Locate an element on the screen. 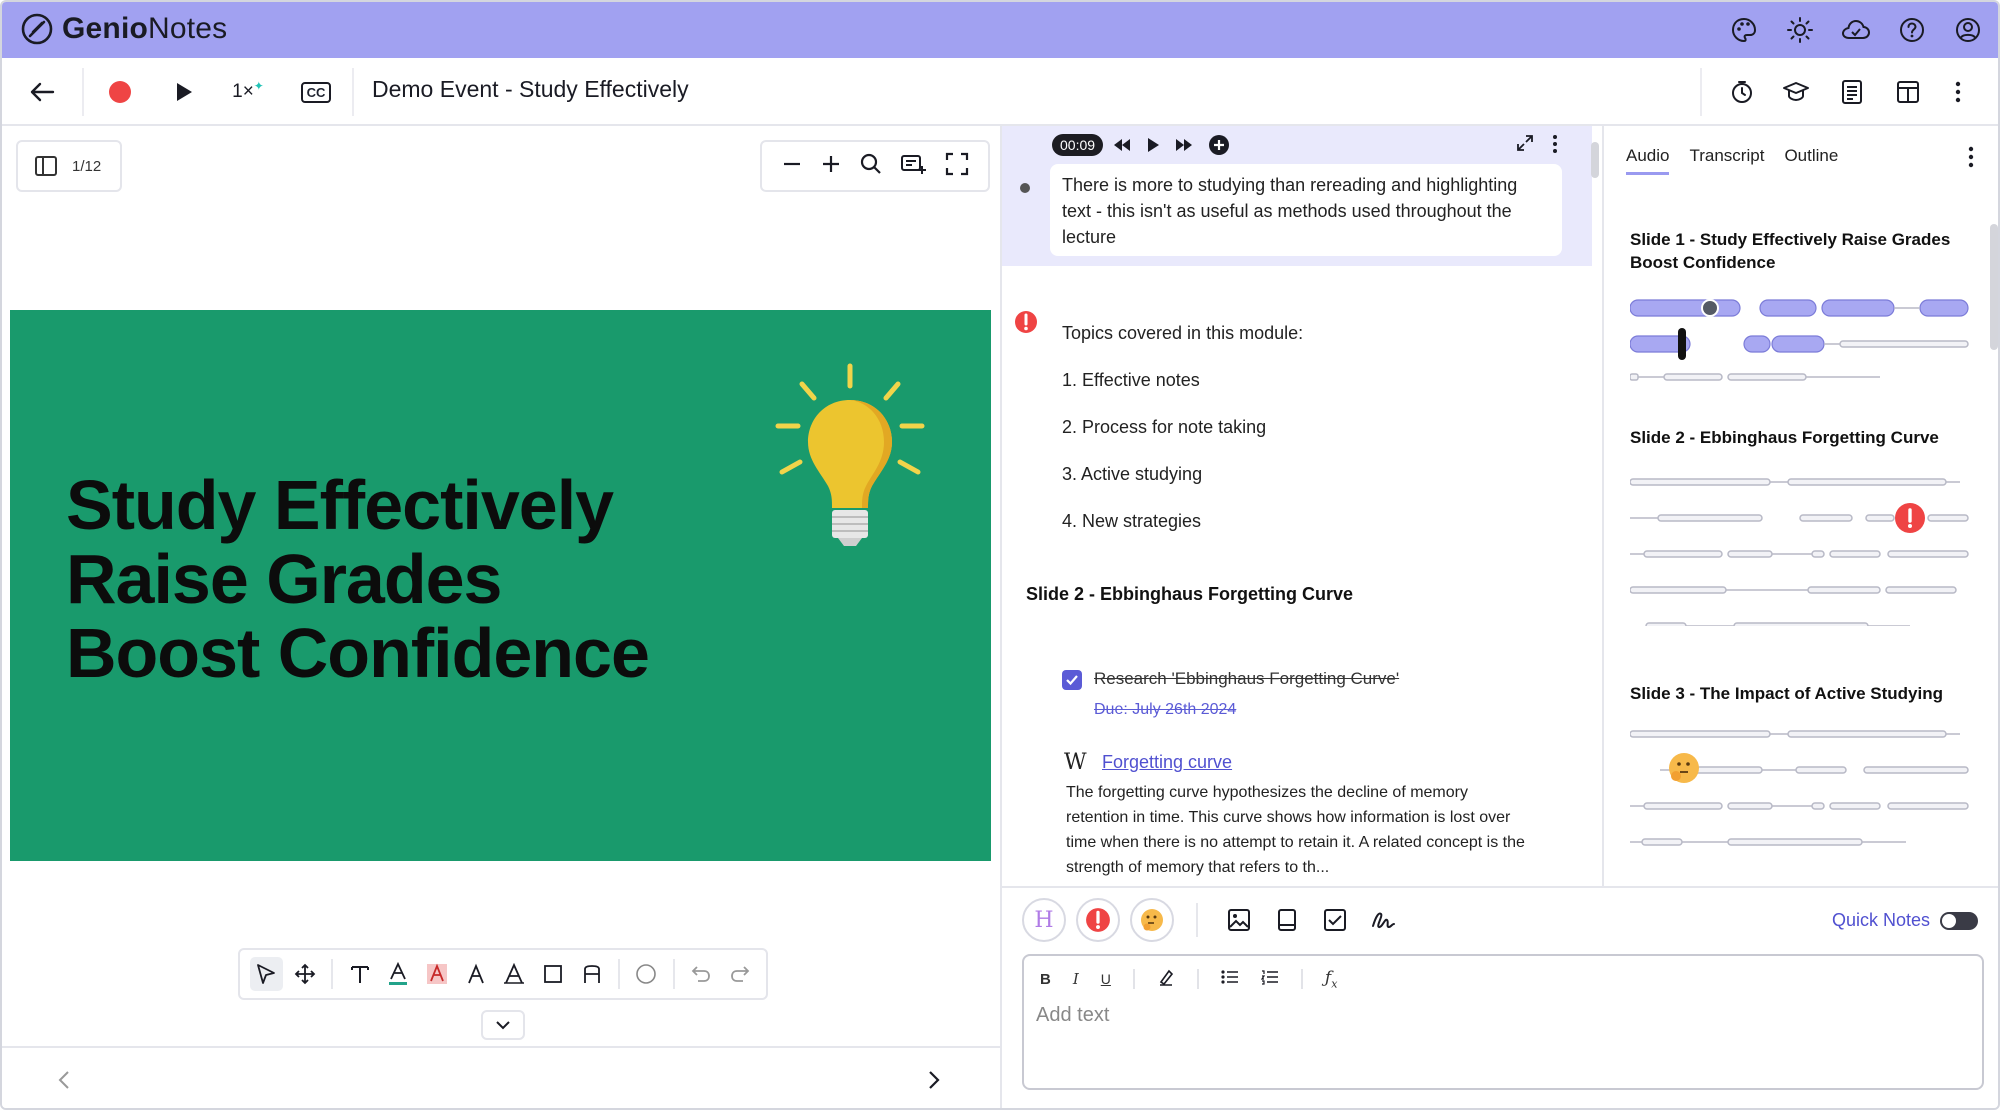 The width and height of the screenshot is (2000, 1110). rectangle-icon is located at coordinates (553, 974).